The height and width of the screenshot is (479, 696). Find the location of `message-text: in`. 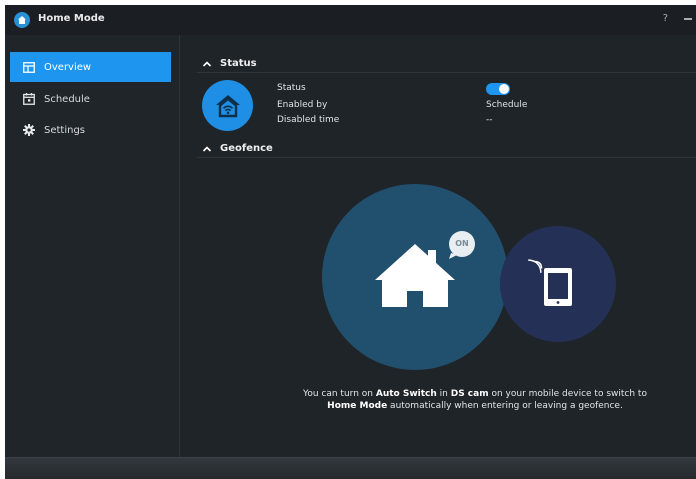

message-text: in is located at coordinates (443, 394).